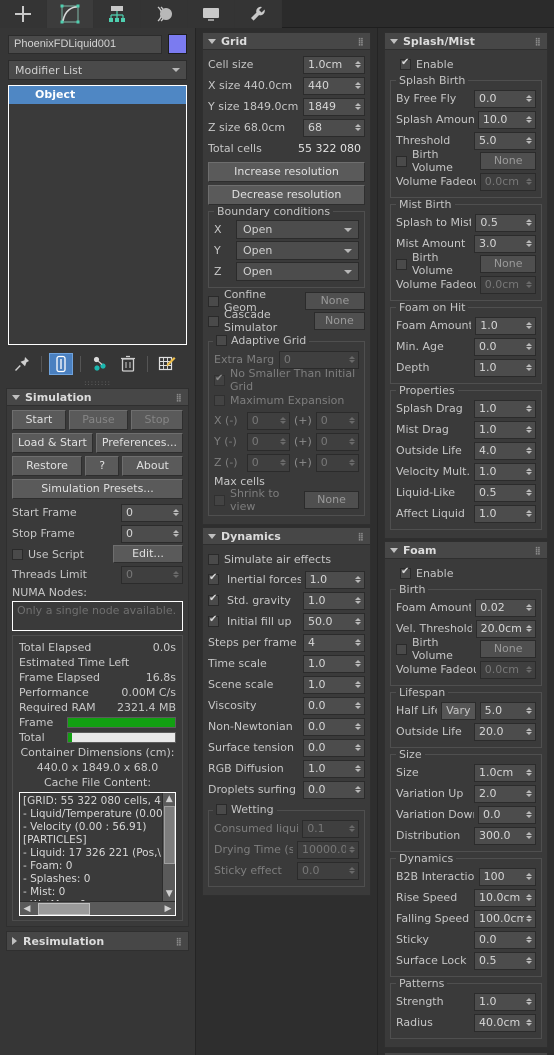  What do you see at coordinates (39, 420) in the screenshot?
I see `start-button: Start` at bounding box center [39, 420].